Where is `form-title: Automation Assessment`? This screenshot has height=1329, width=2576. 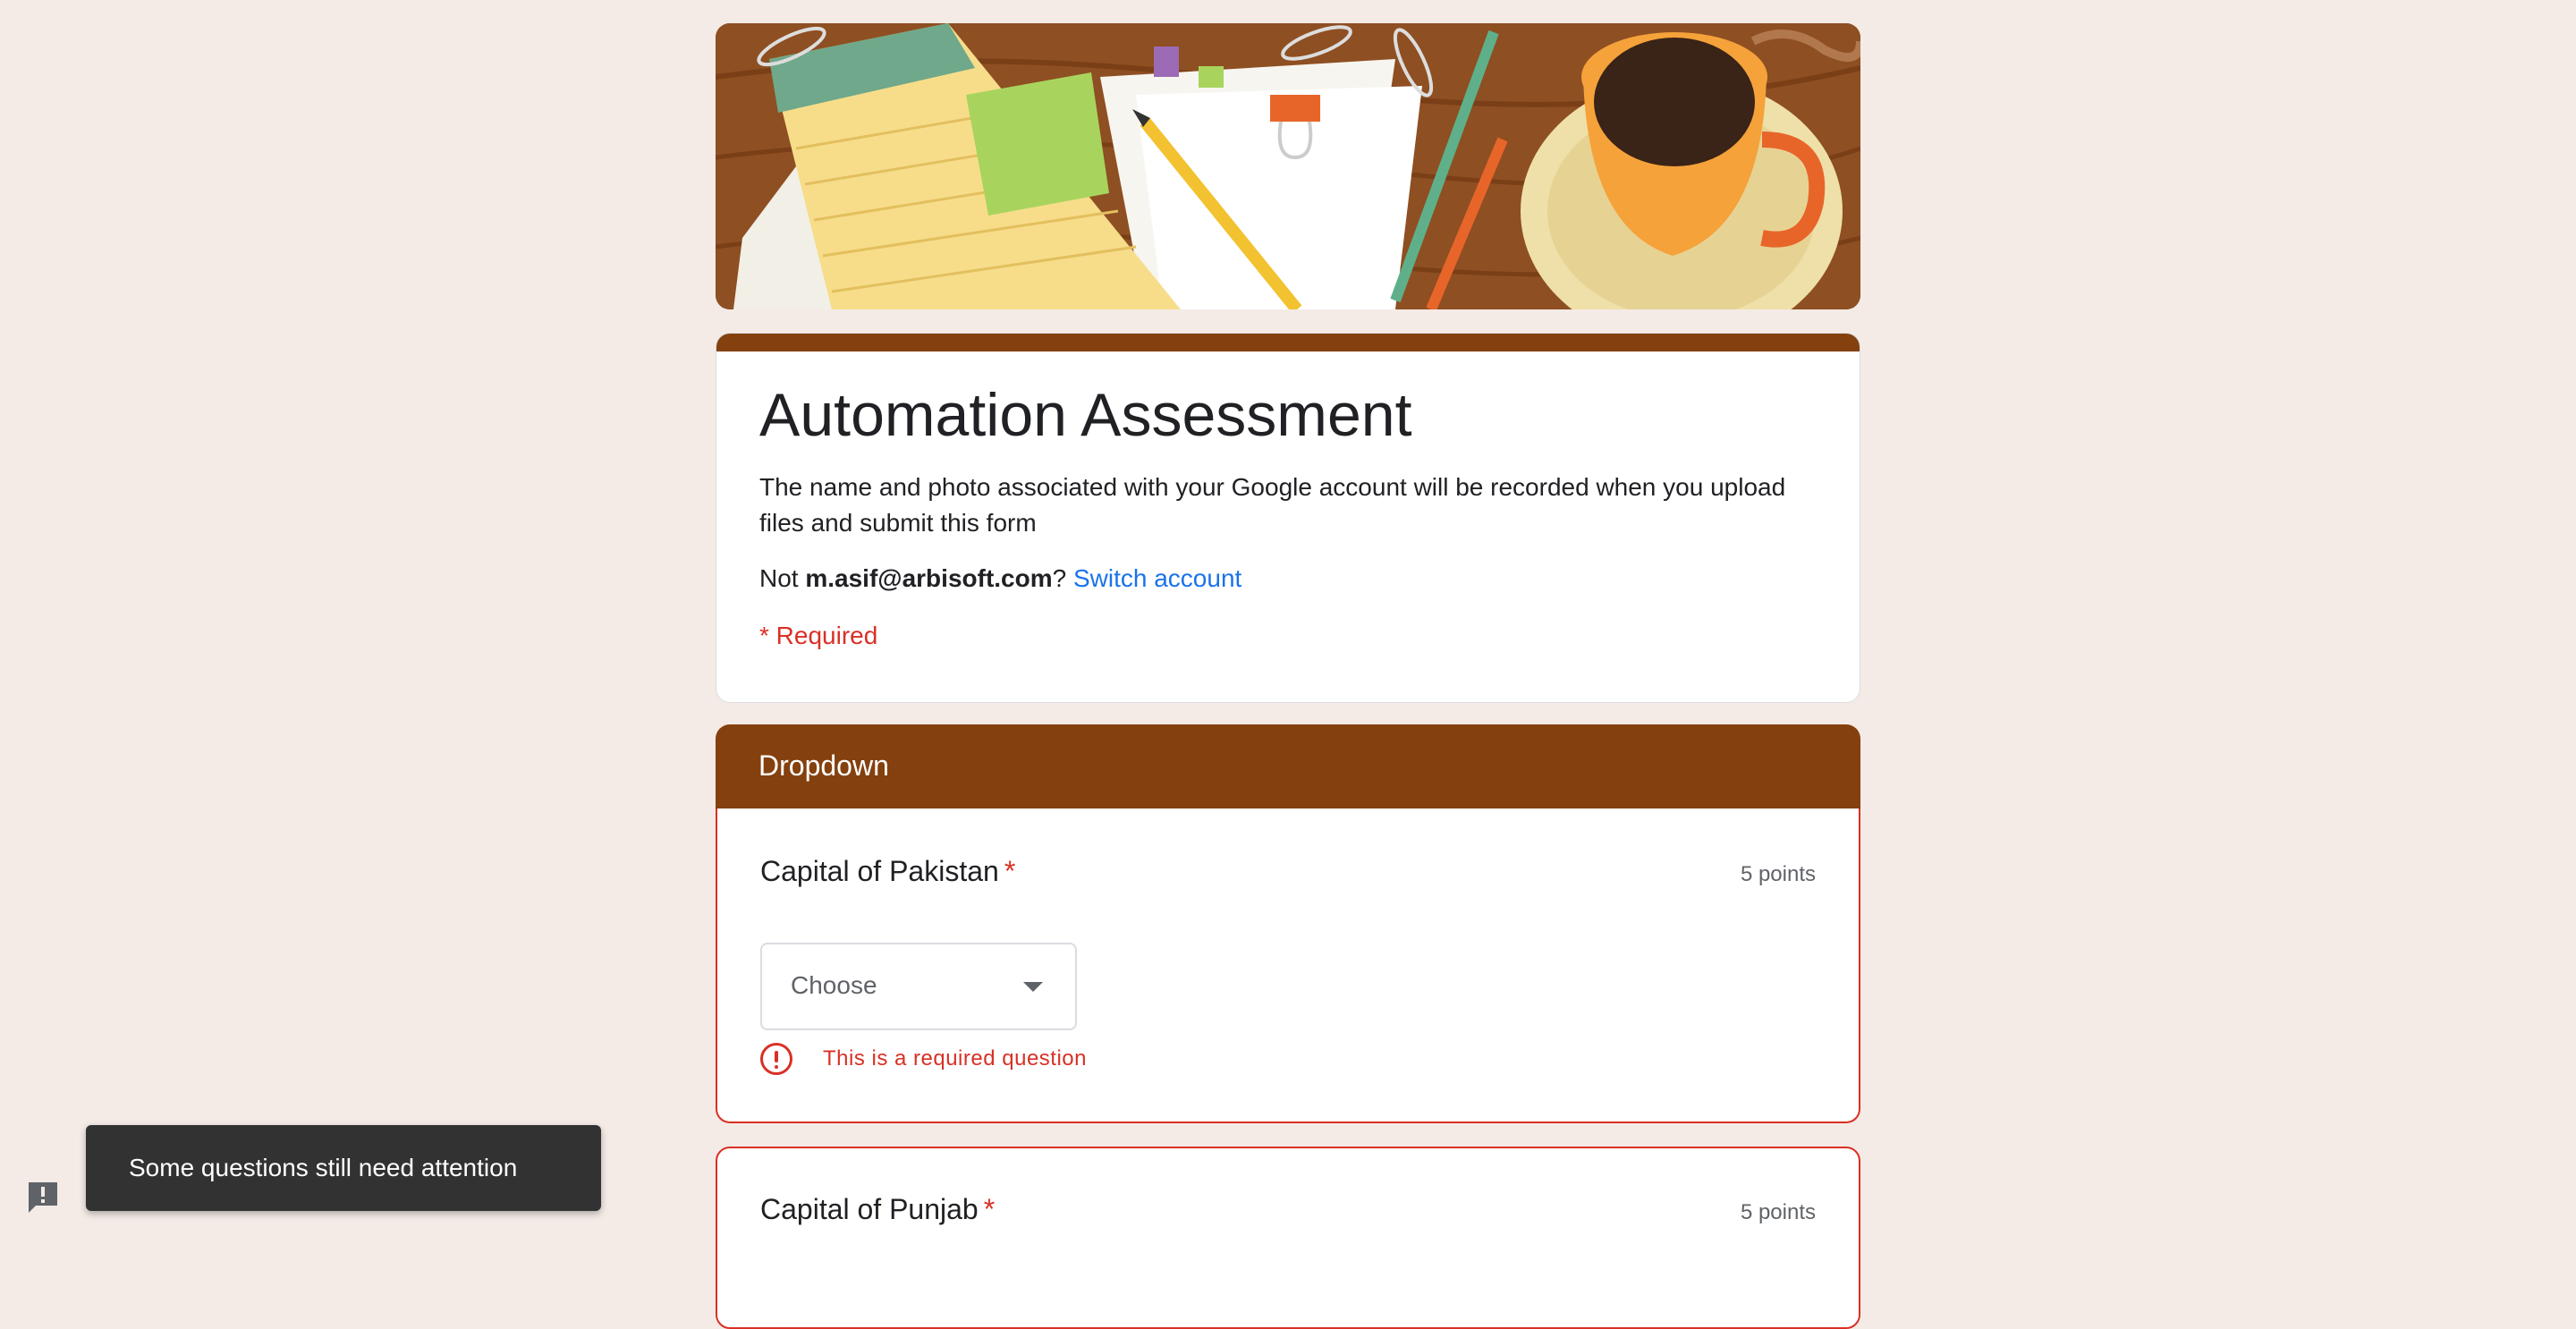
form-title: Automation Assessment is located at coordinates (1085, 415).